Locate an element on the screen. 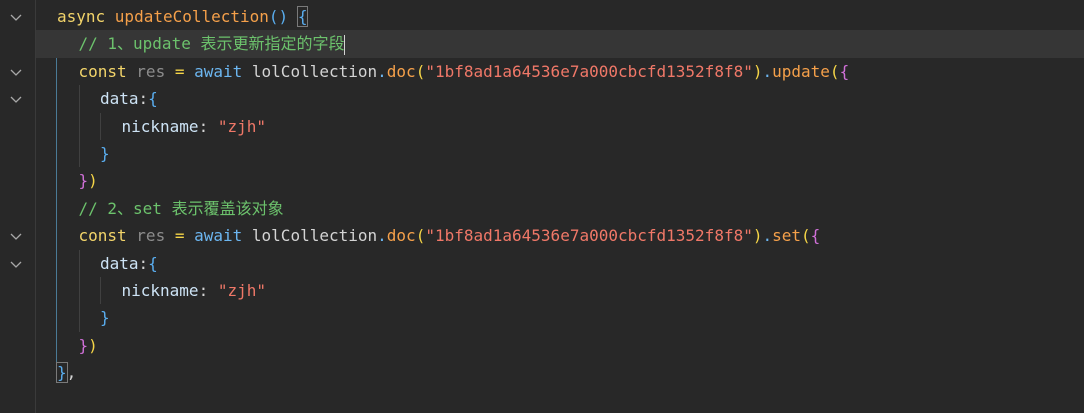 This screenshot has height=413, width=1084. code-token: () is located at coordinates (278, 16).